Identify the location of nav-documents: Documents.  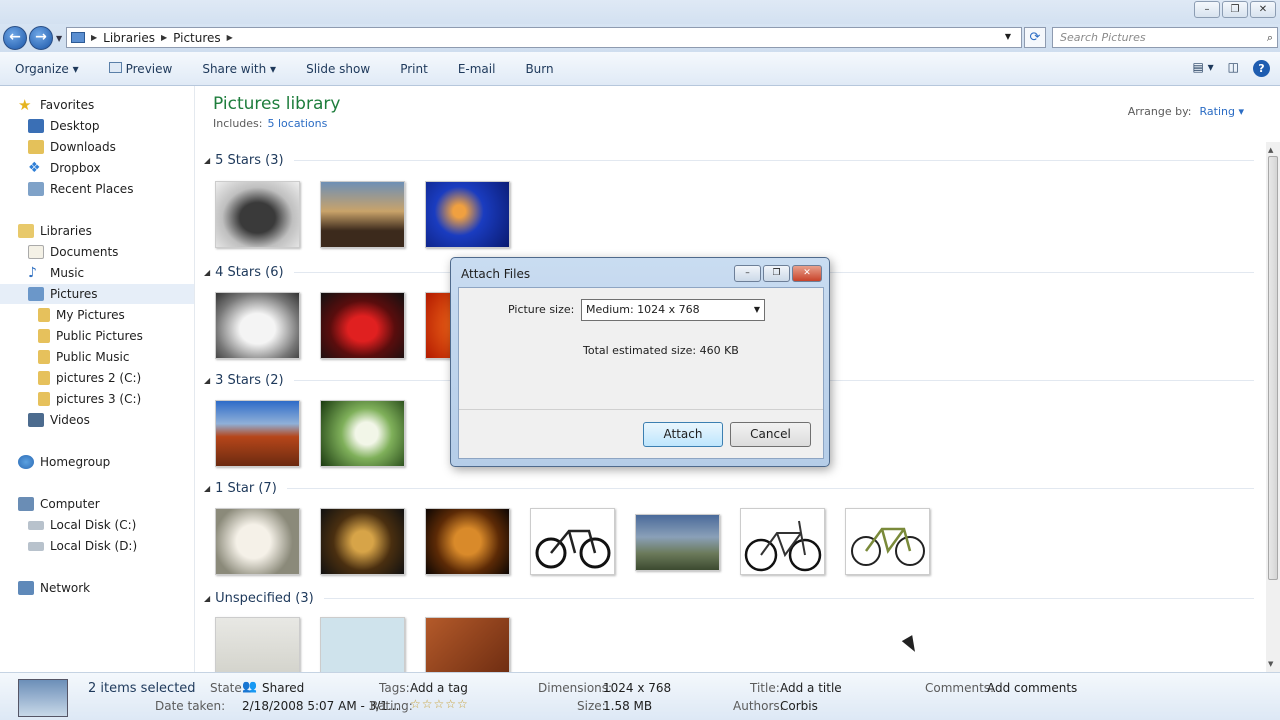
(73, 252).